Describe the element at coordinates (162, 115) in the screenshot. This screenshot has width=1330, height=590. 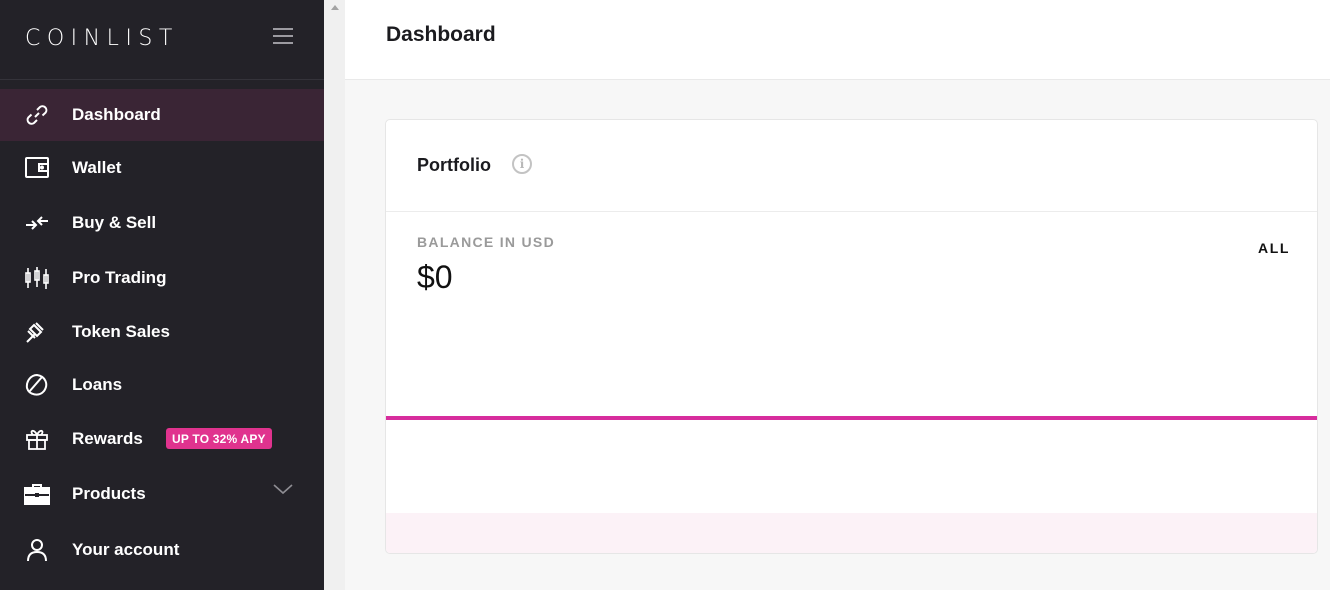
I see `sidebar-item-dashboard: Dashboard` at that location.